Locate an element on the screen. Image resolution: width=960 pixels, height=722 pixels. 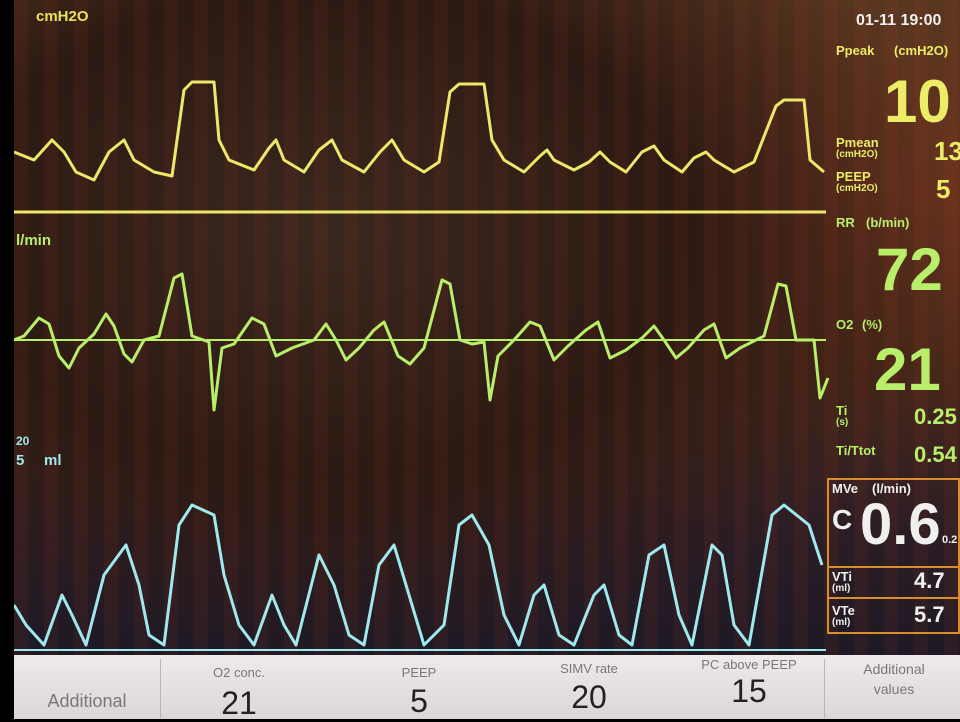
ti-ttot-label: Ti/Ttot is located at coordinates (856, 450).